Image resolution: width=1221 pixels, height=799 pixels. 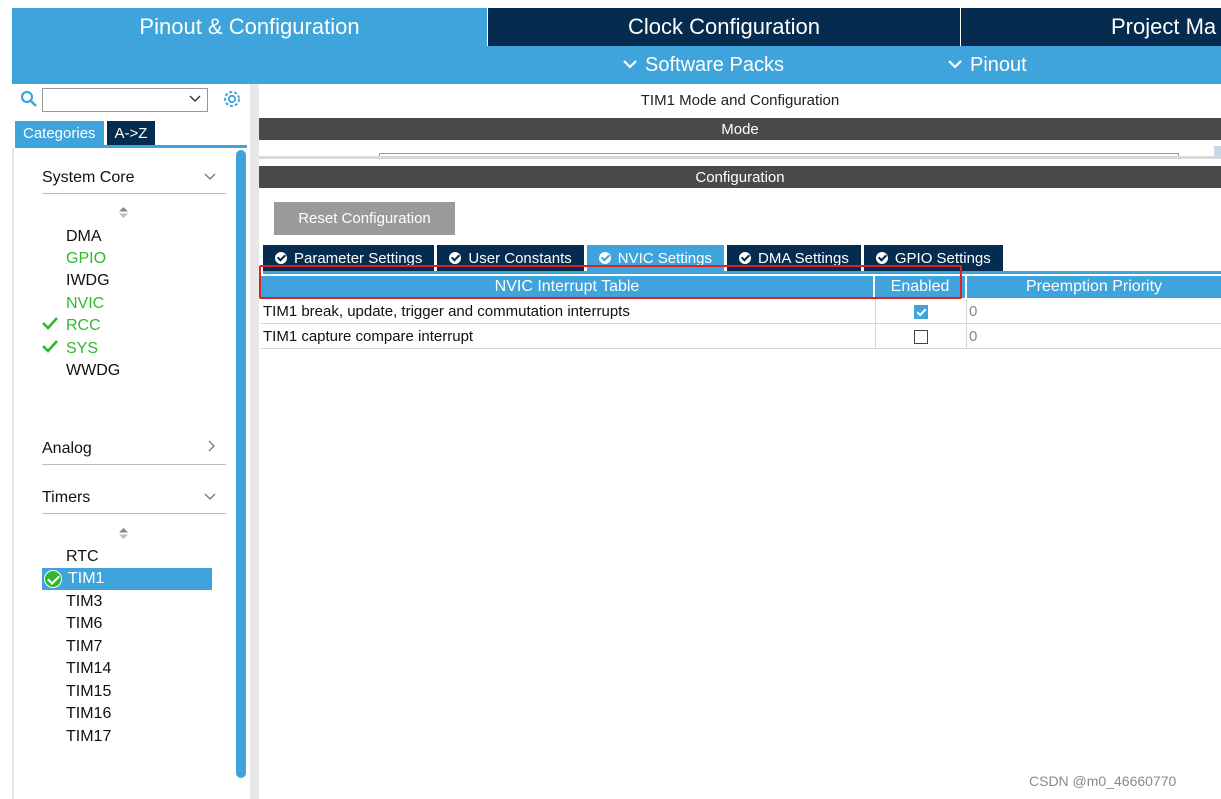 I want to click on list-item-tim3: TIM3, so click(x=84, y=602).